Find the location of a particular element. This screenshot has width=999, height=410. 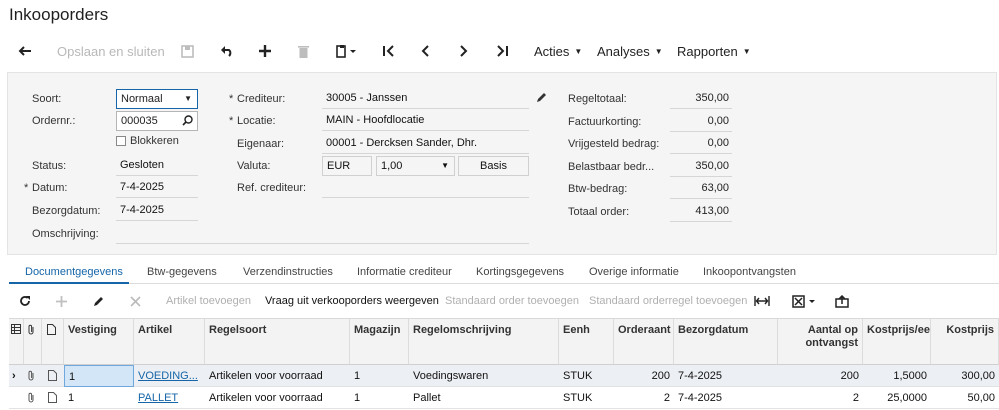

col-aantal-op-ontvangst: Aantal op ontvangst is located at coordinates (820, 342).